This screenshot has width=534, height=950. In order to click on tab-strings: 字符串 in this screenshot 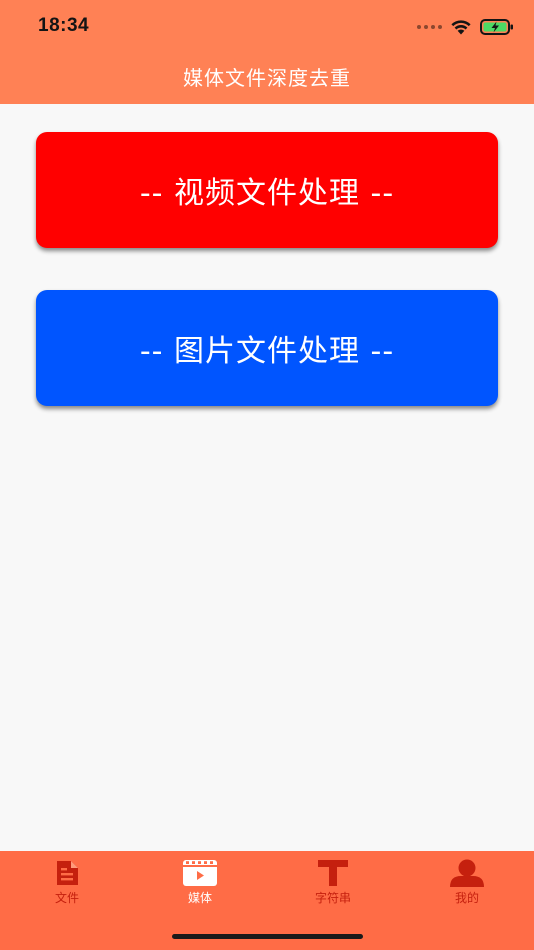, I will do `click(333, 884)`.